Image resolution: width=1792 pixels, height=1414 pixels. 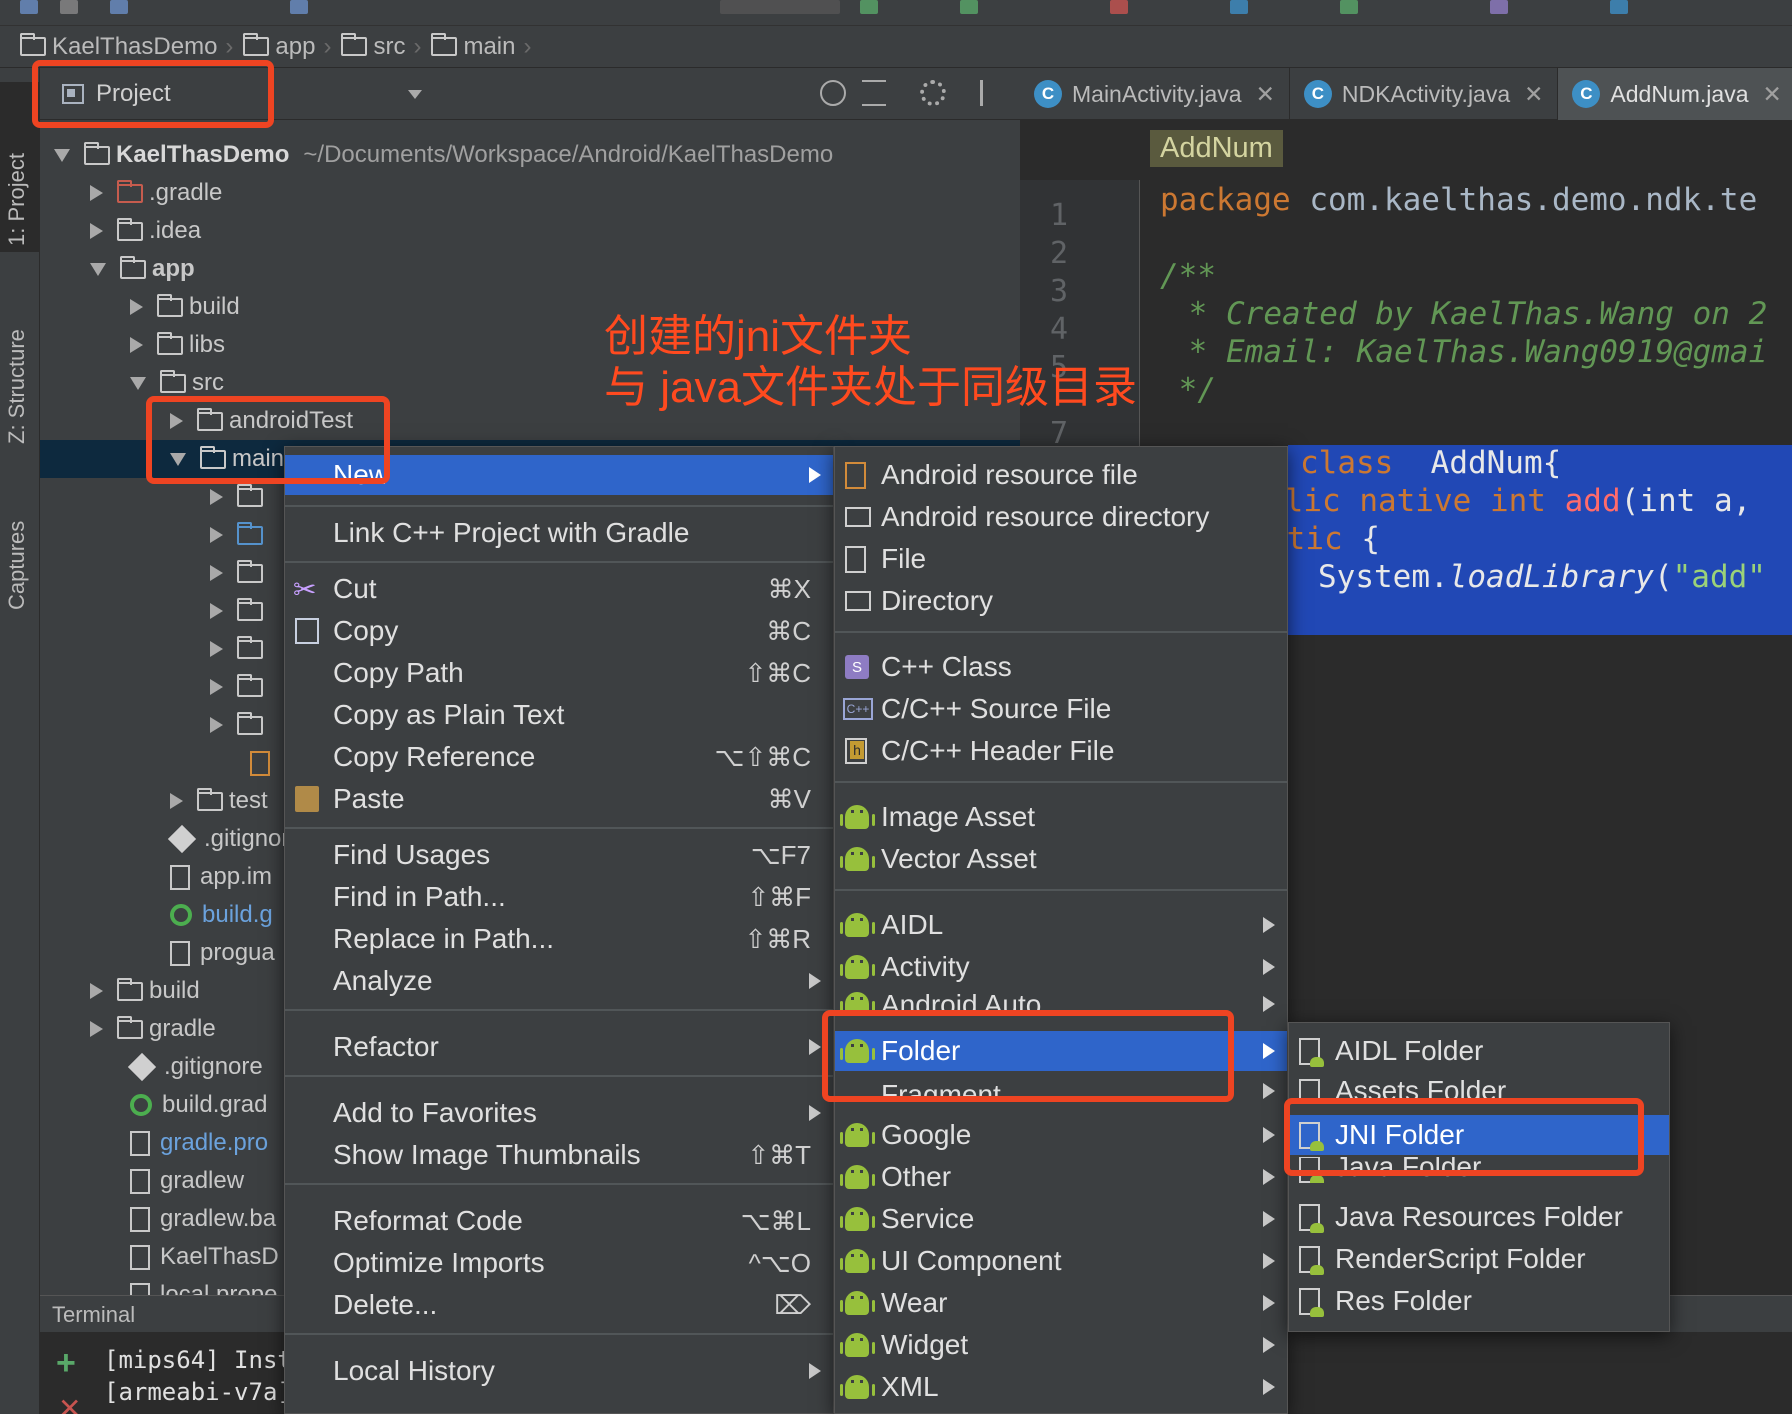 I want to click on menu-item-other: Other, so click(x=1061, y=1177).